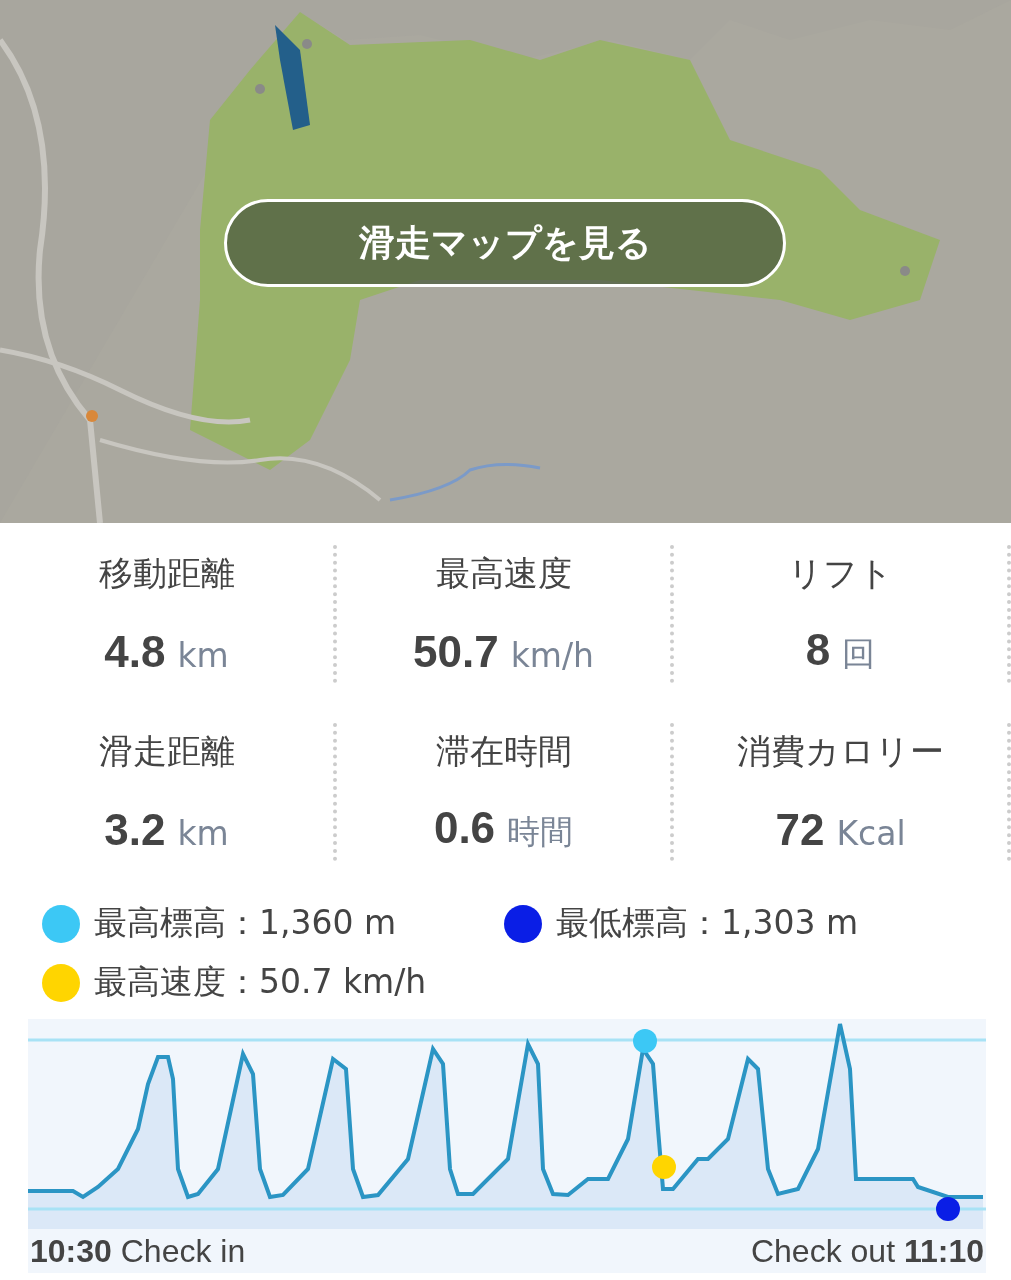  Describe the element at coordinates (707, 923) in the screenshot. I see `legend-label: 最低標高：1,303 m` at that location.